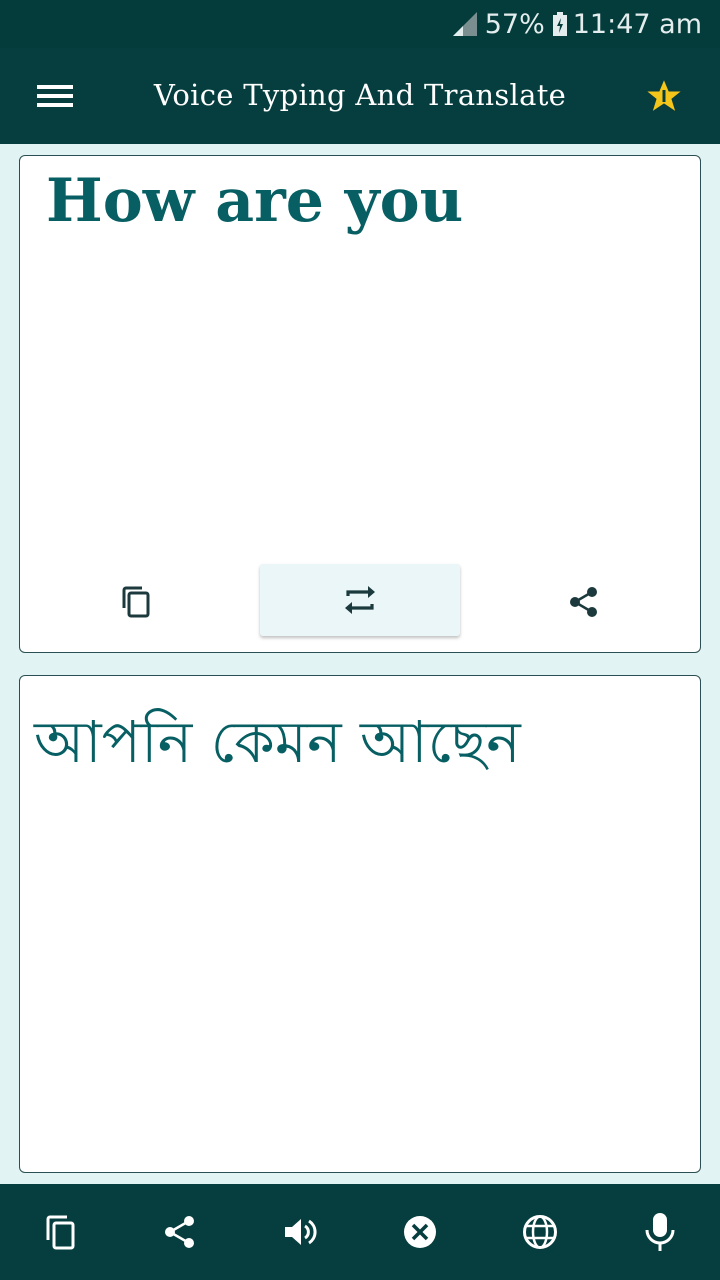  I want to click on globe-icon, so click(540, 1232).